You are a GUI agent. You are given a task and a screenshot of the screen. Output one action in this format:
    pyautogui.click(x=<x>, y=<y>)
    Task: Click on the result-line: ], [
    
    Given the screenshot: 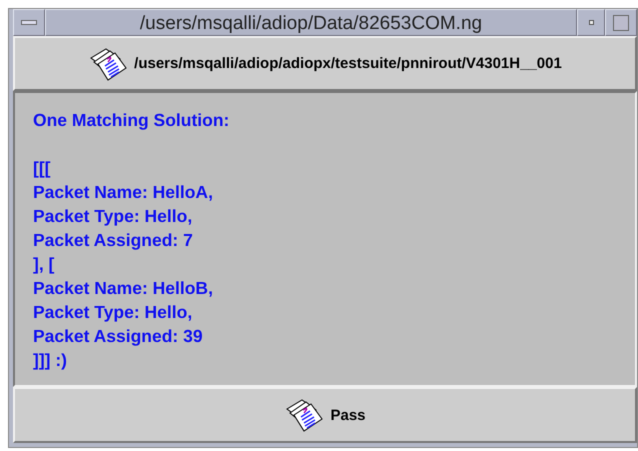 What is the action you would take?
    pyautogui.click(x=44, y=264)
    